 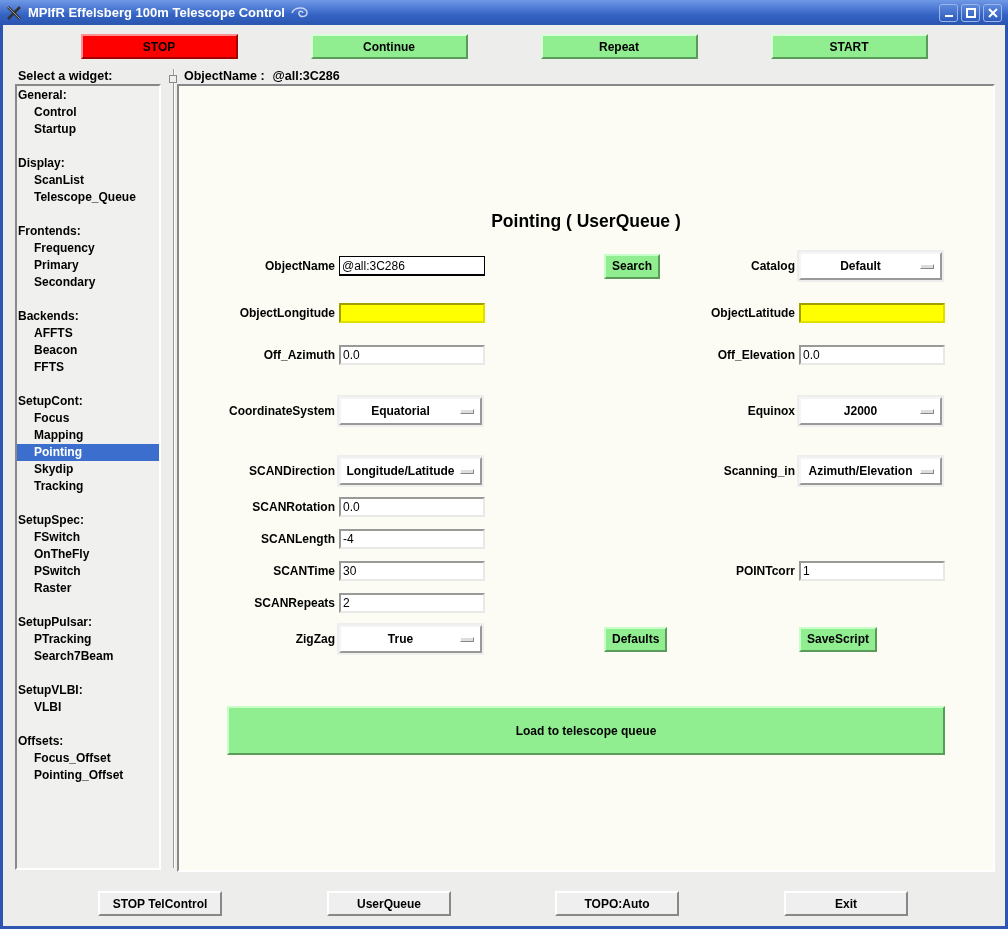 I want to click on field-label: POINTcorr, so click(x=765, y=571).